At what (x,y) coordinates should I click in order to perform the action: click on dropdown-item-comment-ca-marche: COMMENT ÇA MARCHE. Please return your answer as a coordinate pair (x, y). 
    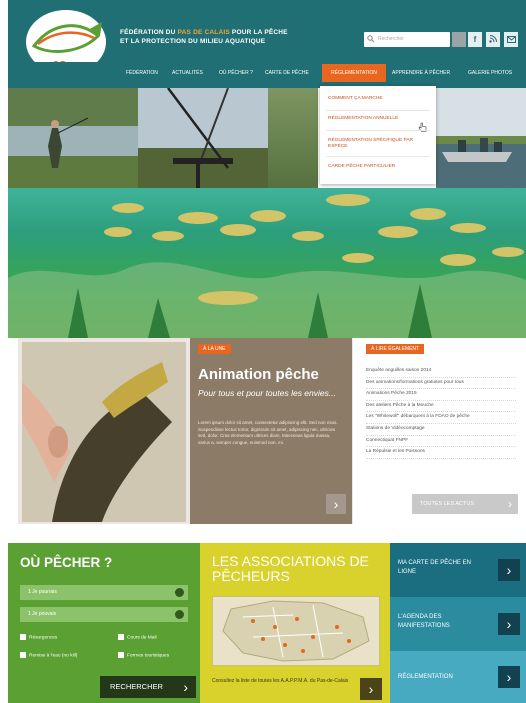
    Looking at the image, I should click on (378, 99).